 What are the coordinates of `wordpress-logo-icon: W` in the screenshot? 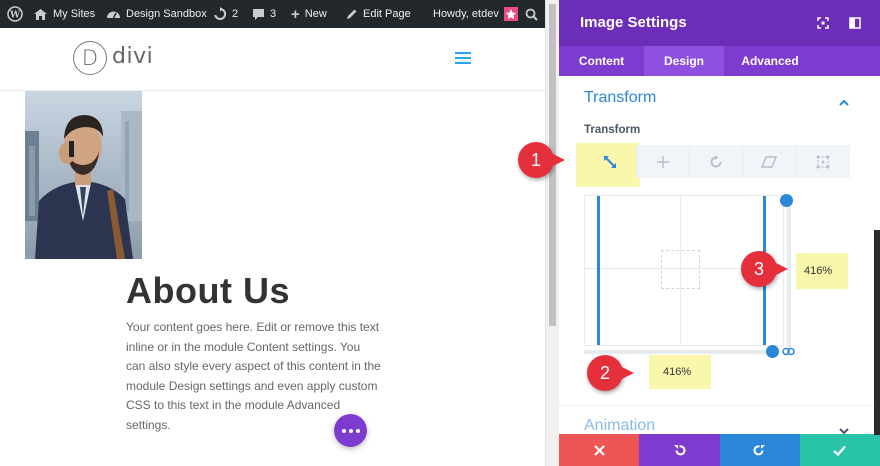 It's located at (15, 14).